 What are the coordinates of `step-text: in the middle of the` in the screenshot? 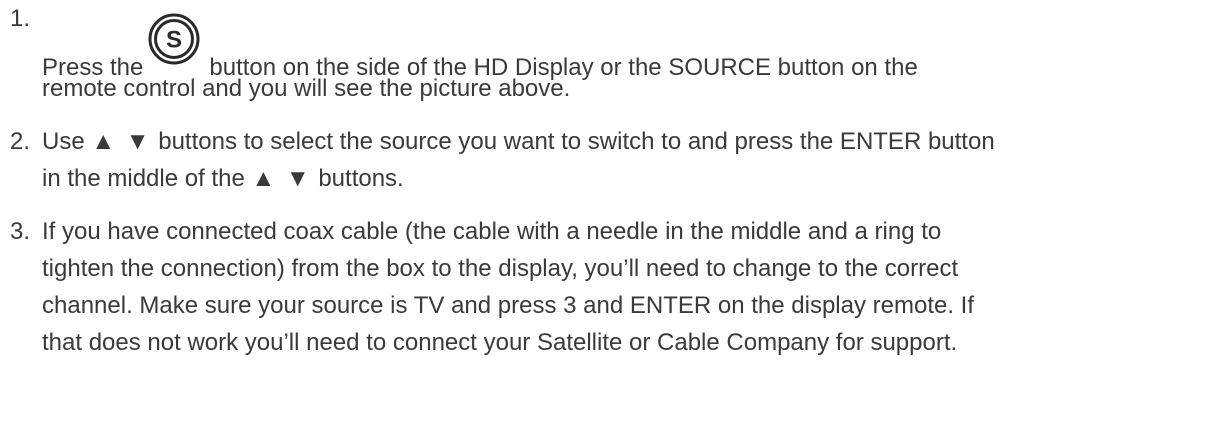 It's located at (143, 178).